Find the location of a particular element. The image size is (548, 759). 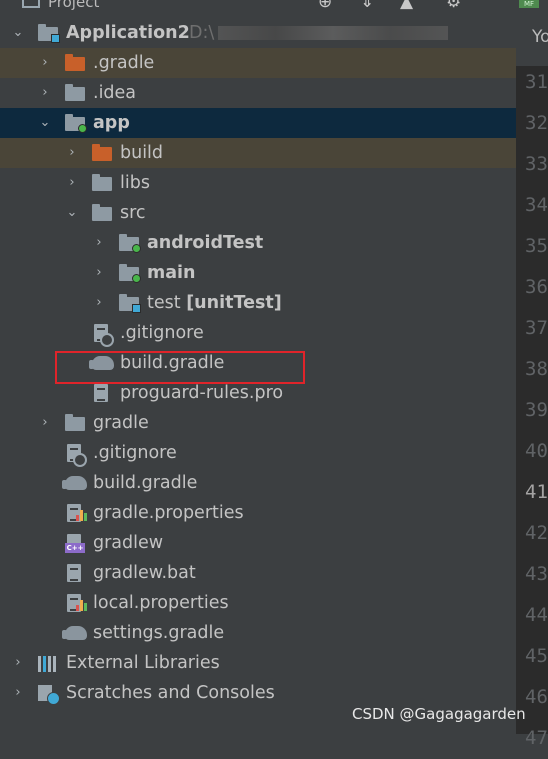

editor-tab-label: Yo is located at coordinates (540, 37).